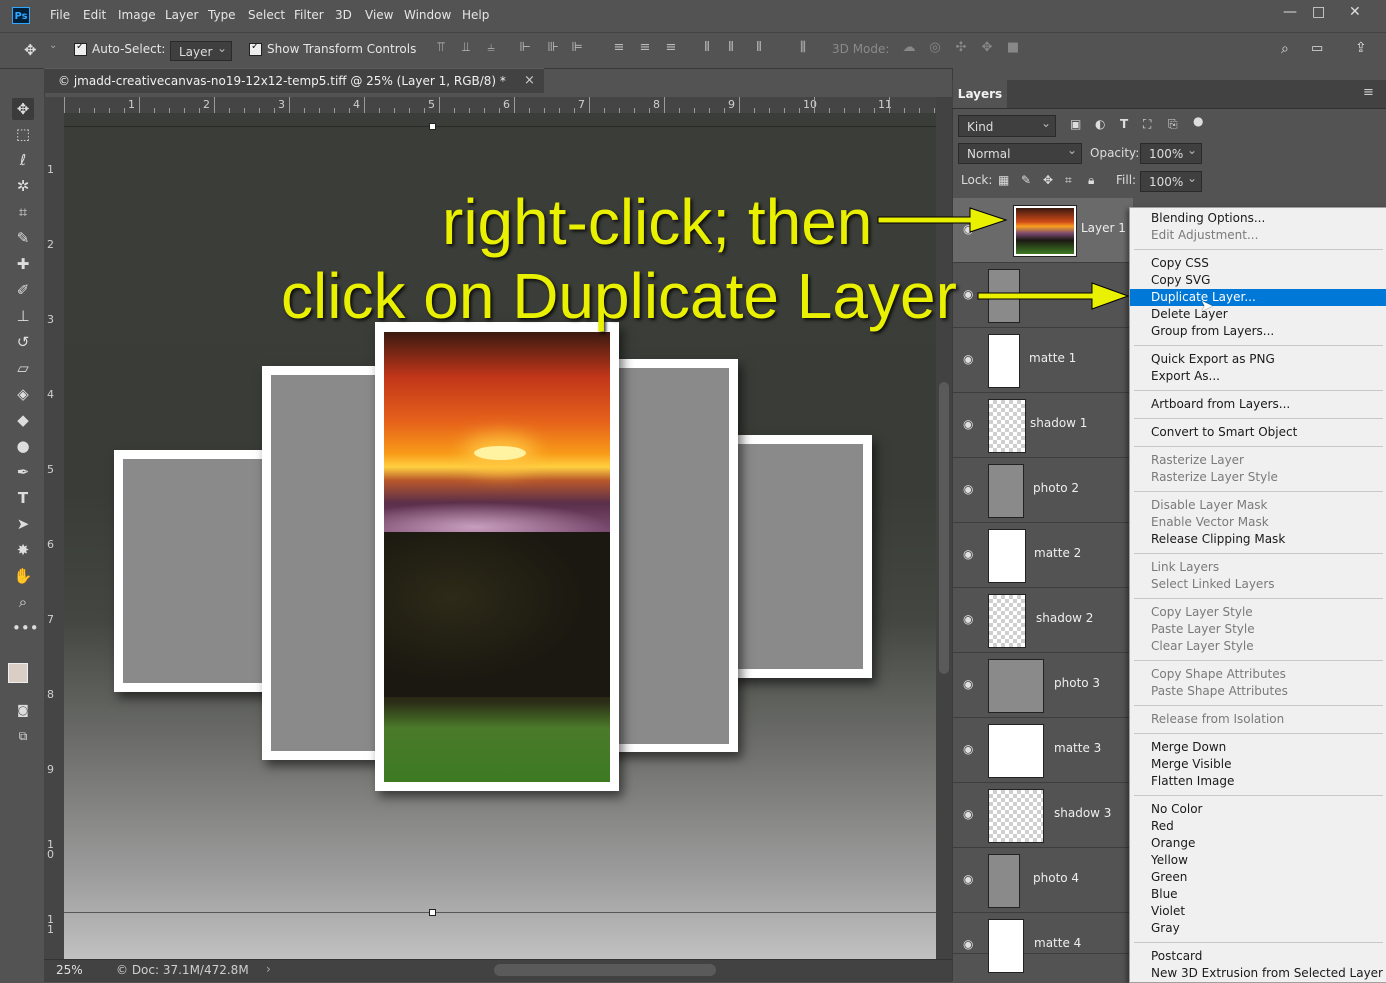 The image size is (1386, 983). What do you see at coordinates (466, 48) in the screenshot?
I see `align-distribute-icon: ⫫` at bounding box center [466, 48].